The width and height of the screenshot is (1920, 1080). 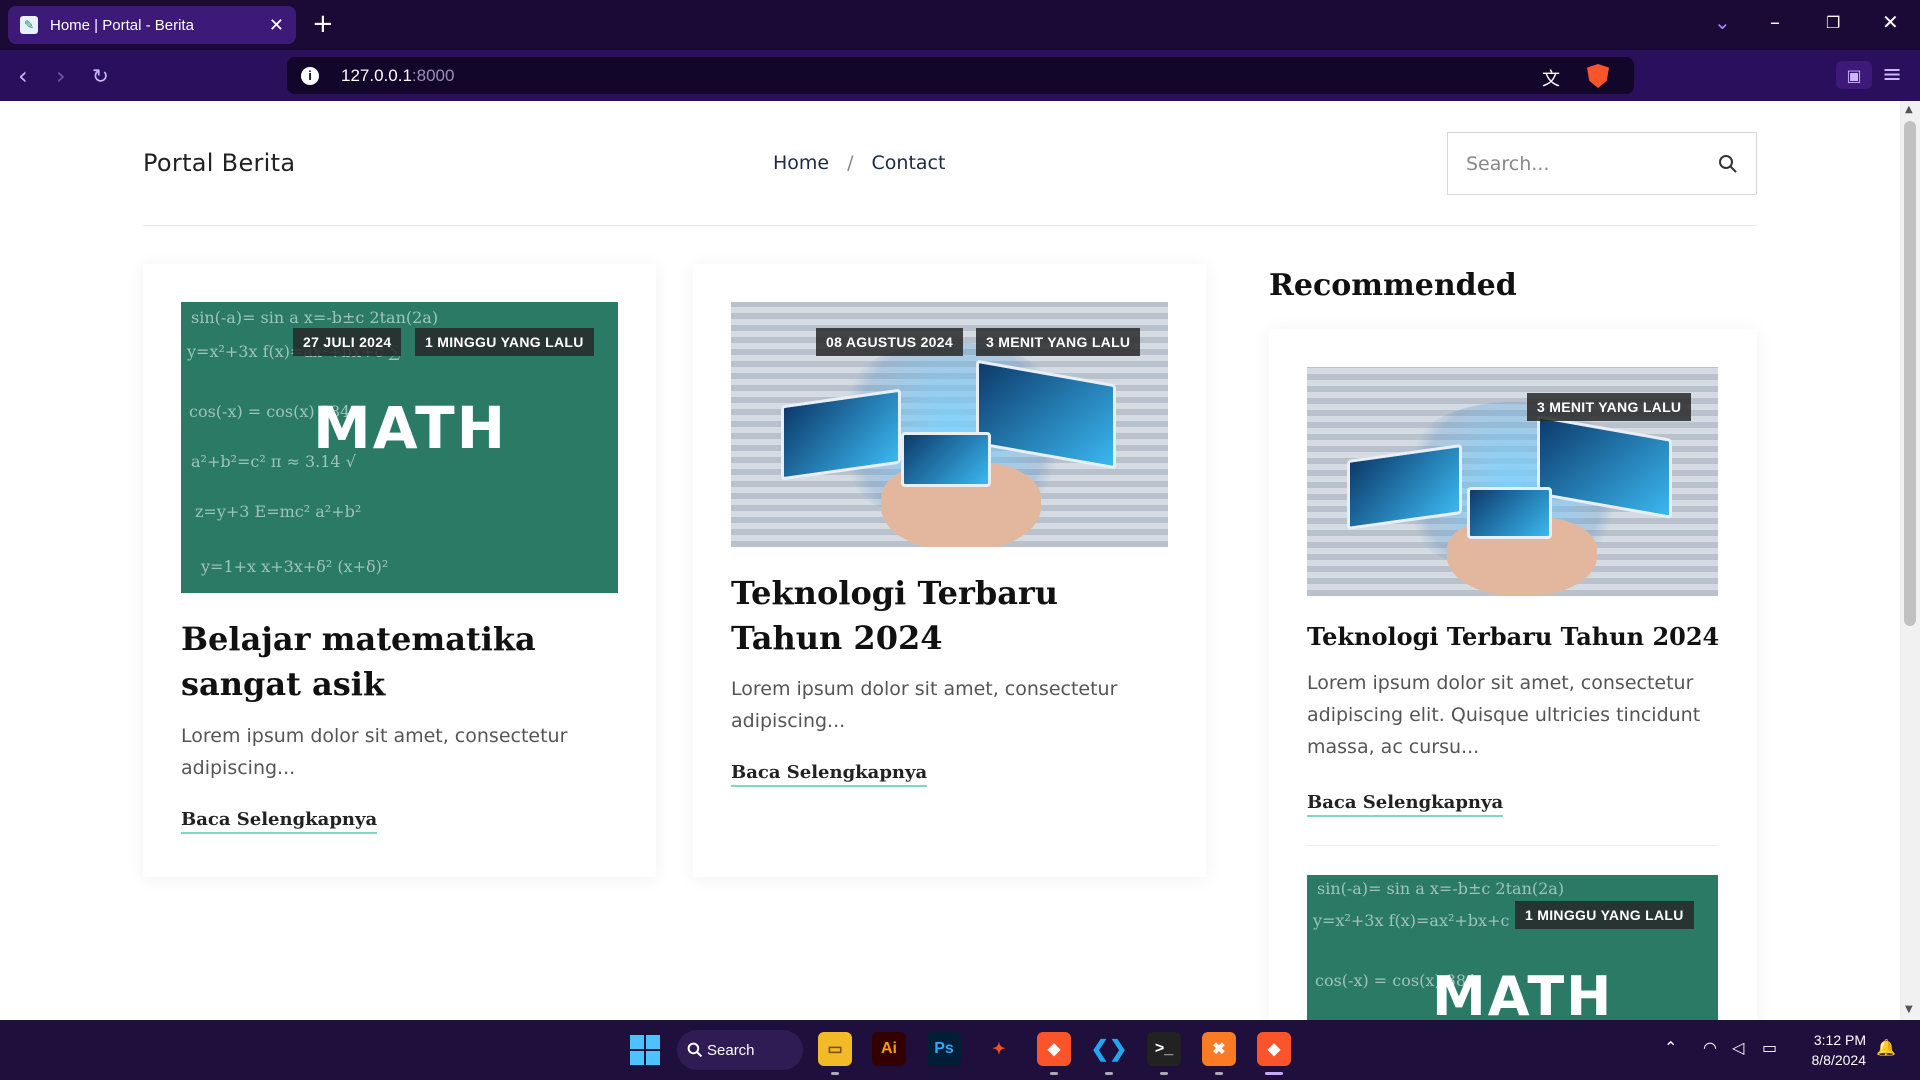 I want to click on notifications-bell-icon: 🔔, so click(x=1886, y=1047).